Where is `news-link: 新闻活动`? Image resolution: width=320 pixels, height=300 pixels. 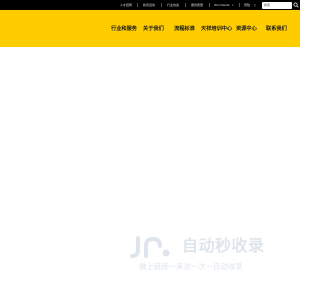
news-link: 新闻活动 is located at coordinates (149, 5).